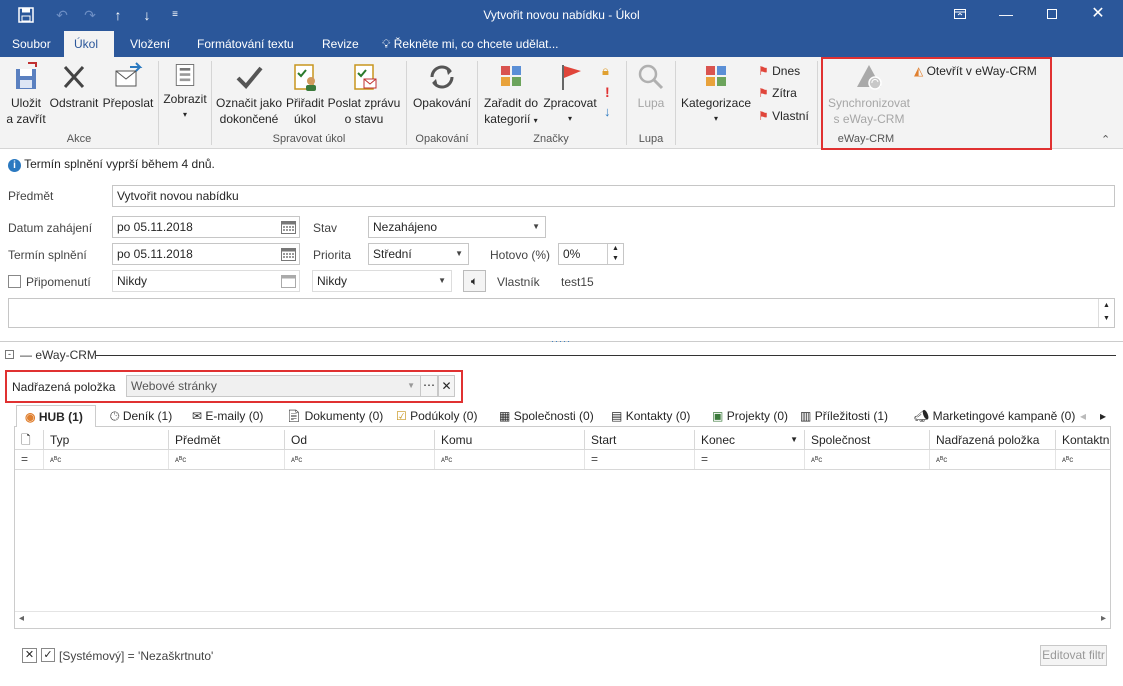 Image resolution: width=1123 pixels, height=686 pixels. Describe the element at coordinates (14, 281) in the screenshot. I see `reminder-checkbox` at that location.